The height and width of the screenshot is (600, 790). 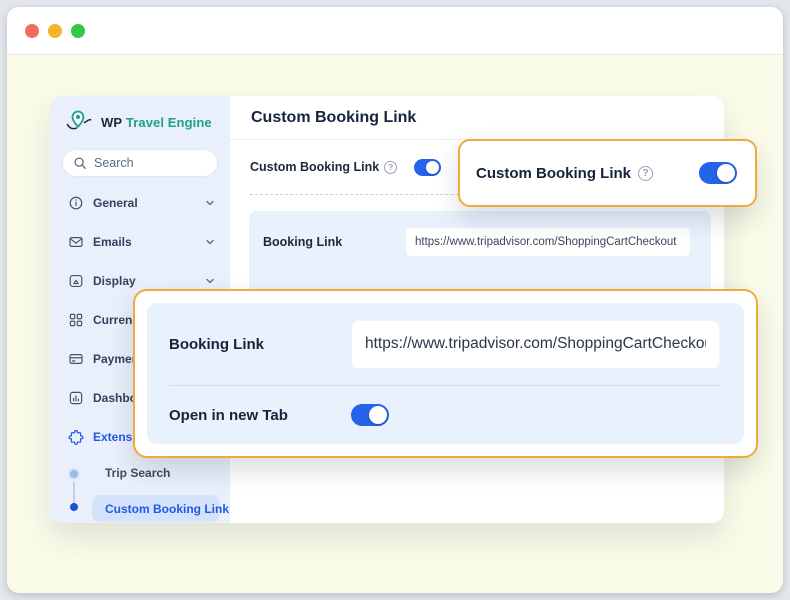 I want to click on brand-prefix: WP, so click(x=112, y=122).